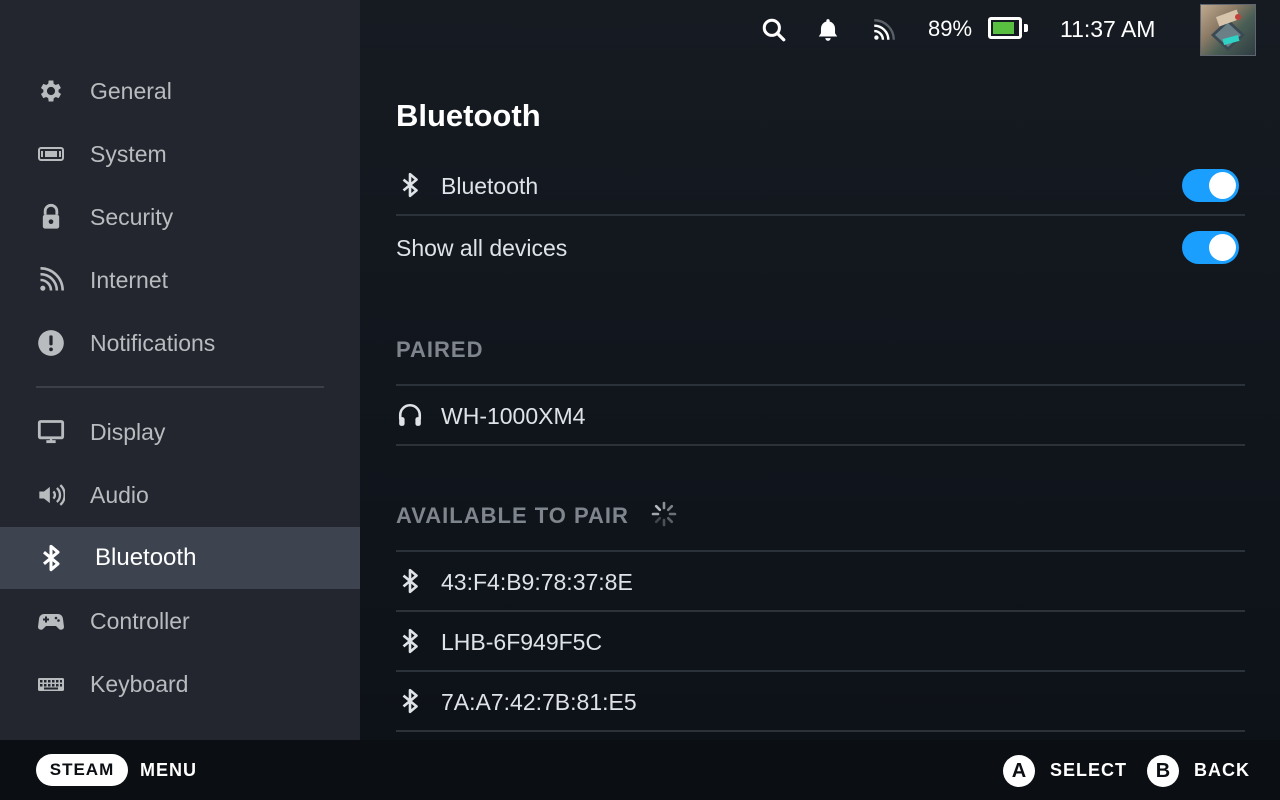 The image size is (1280, 800). Describe the element at coordinates (119, 495) in the screenshot. I see `sidebar-item-label: Audio` at that location.